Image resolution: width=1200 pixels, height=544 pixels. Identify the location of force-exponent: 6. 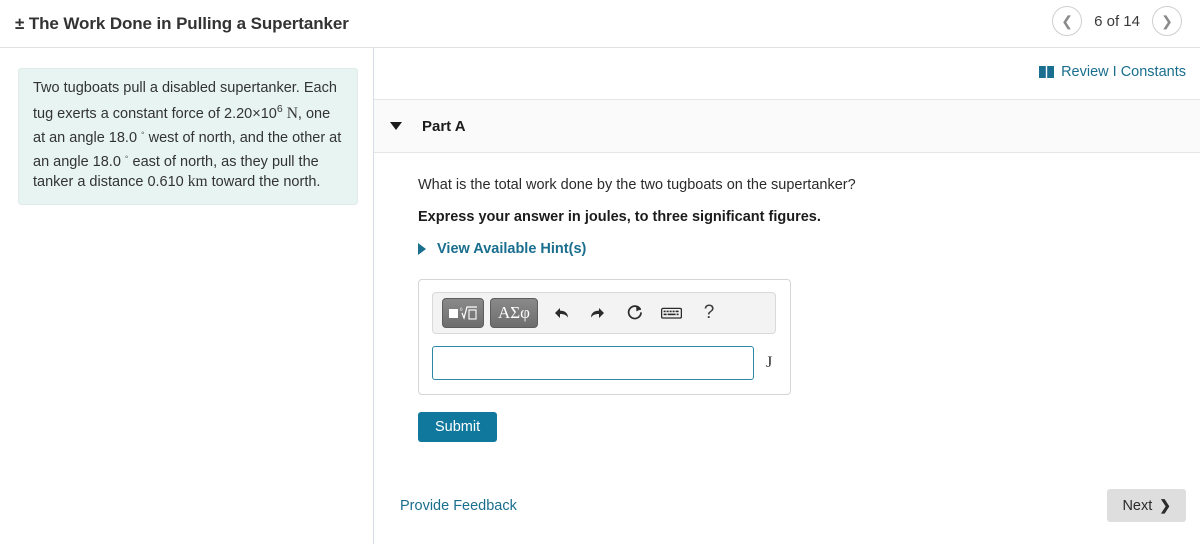
(279, 108).